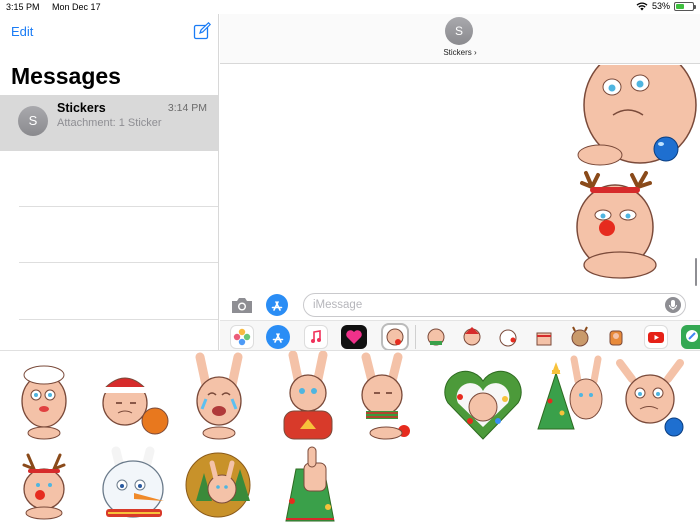 Image resolution: width=700 pixels, height=525 pixels. I want to click on digital-touch-app-icon, so click(354, 337).